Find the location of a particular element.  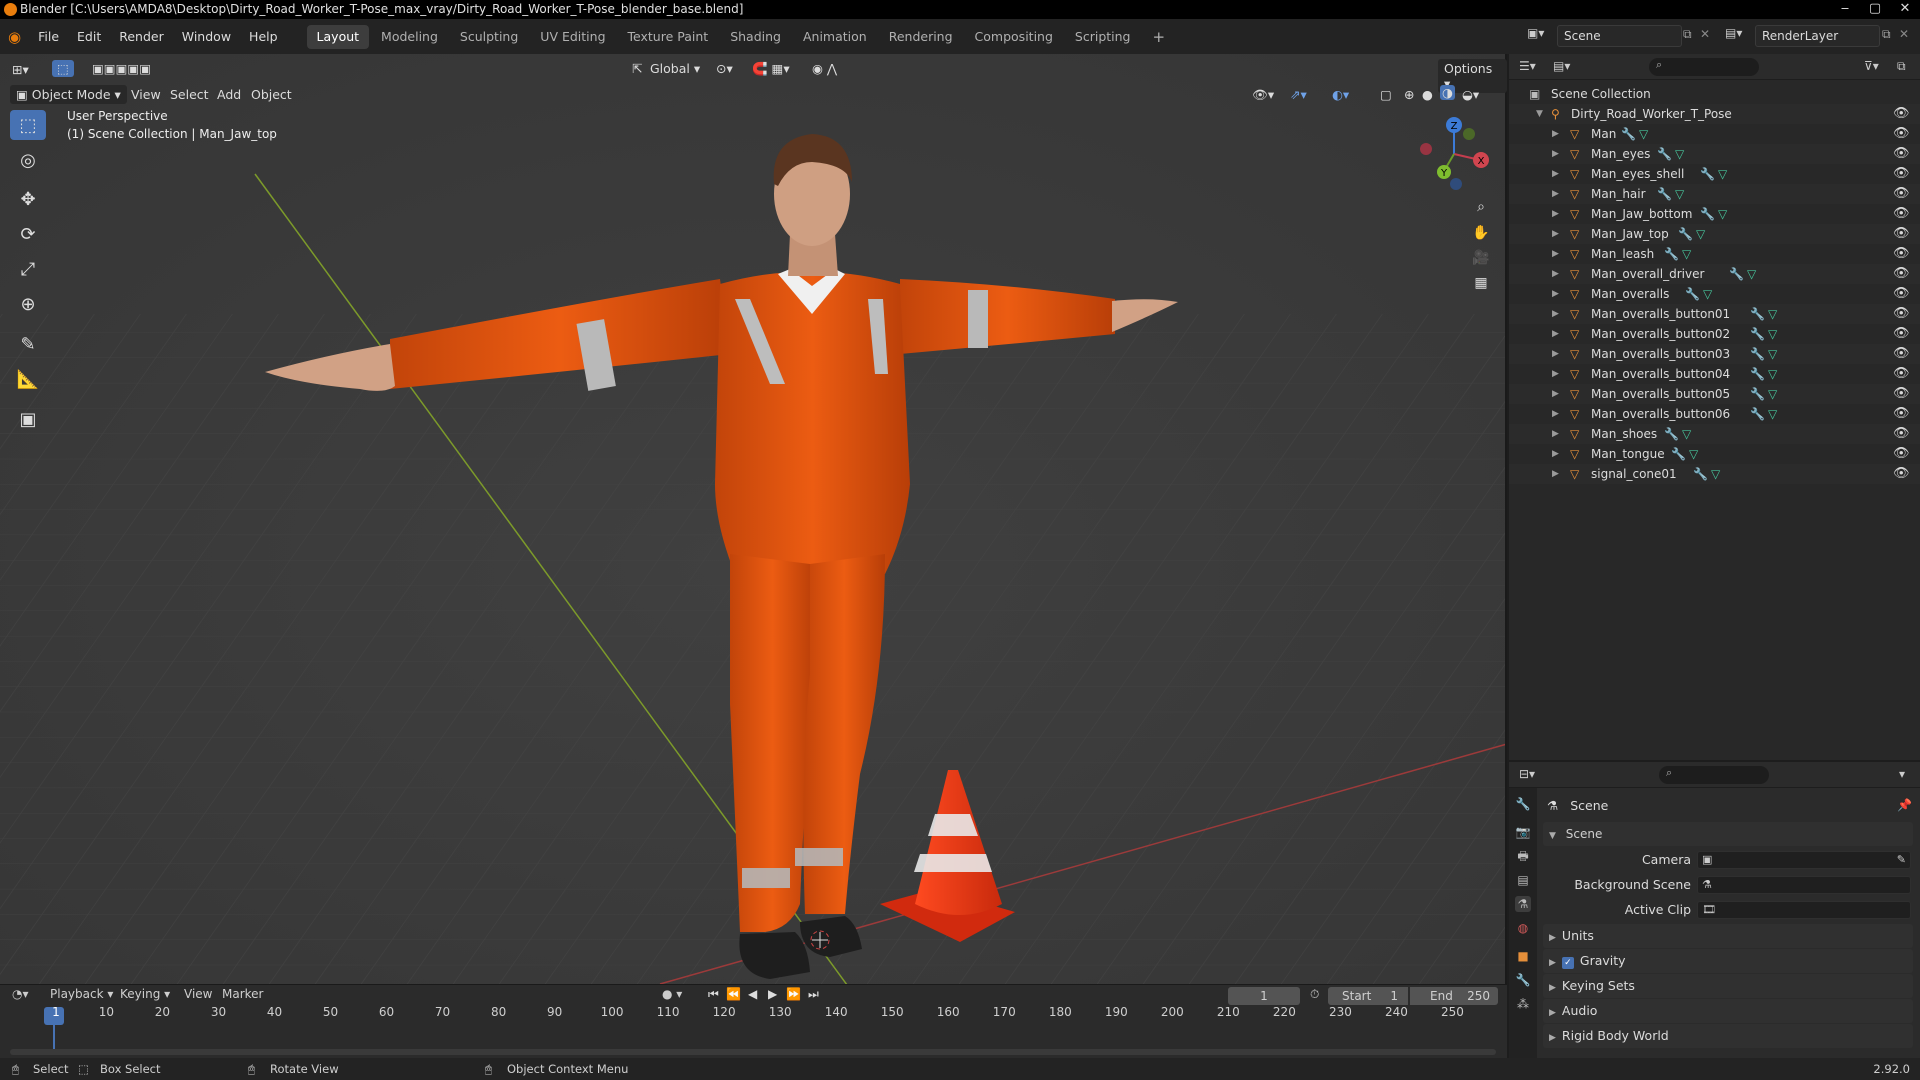

menu-render: Render is located at coordinates (141, 36).